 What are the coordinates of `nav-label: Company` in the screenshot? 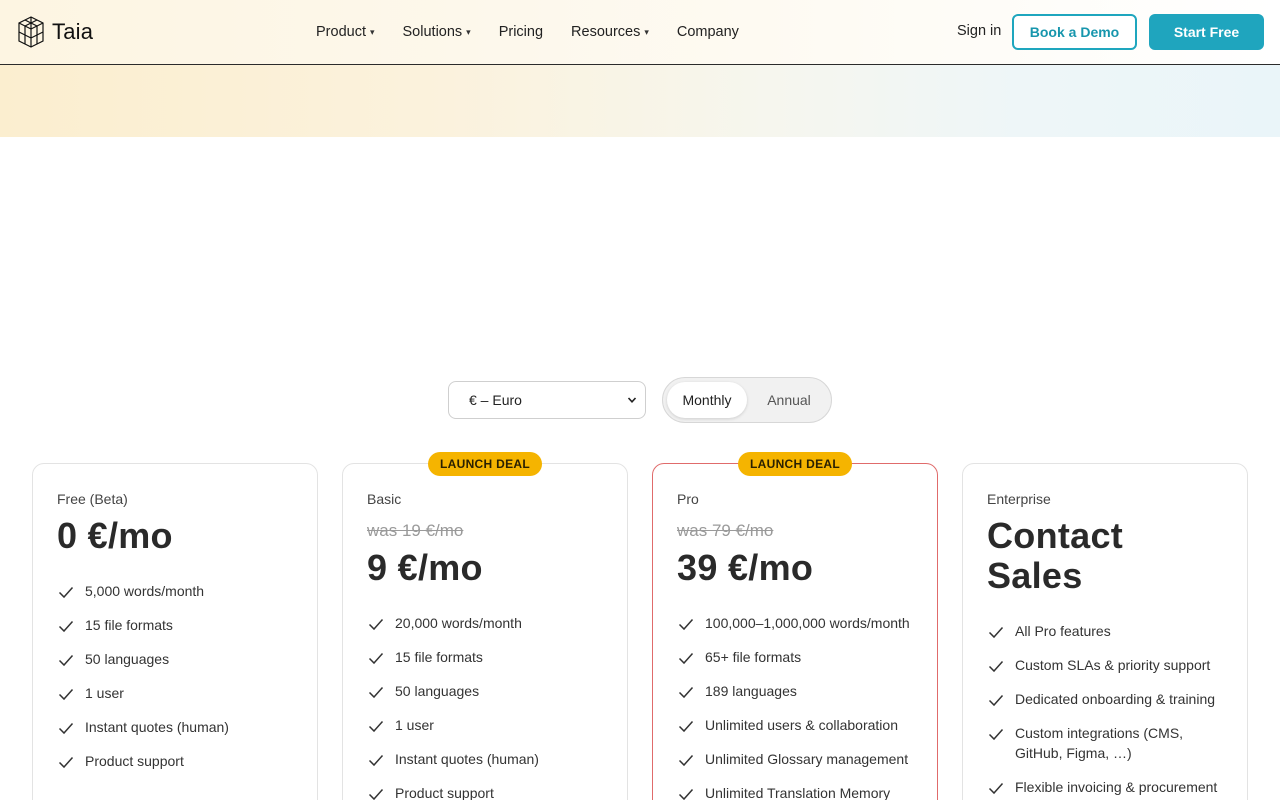 It's located at (707, 32).